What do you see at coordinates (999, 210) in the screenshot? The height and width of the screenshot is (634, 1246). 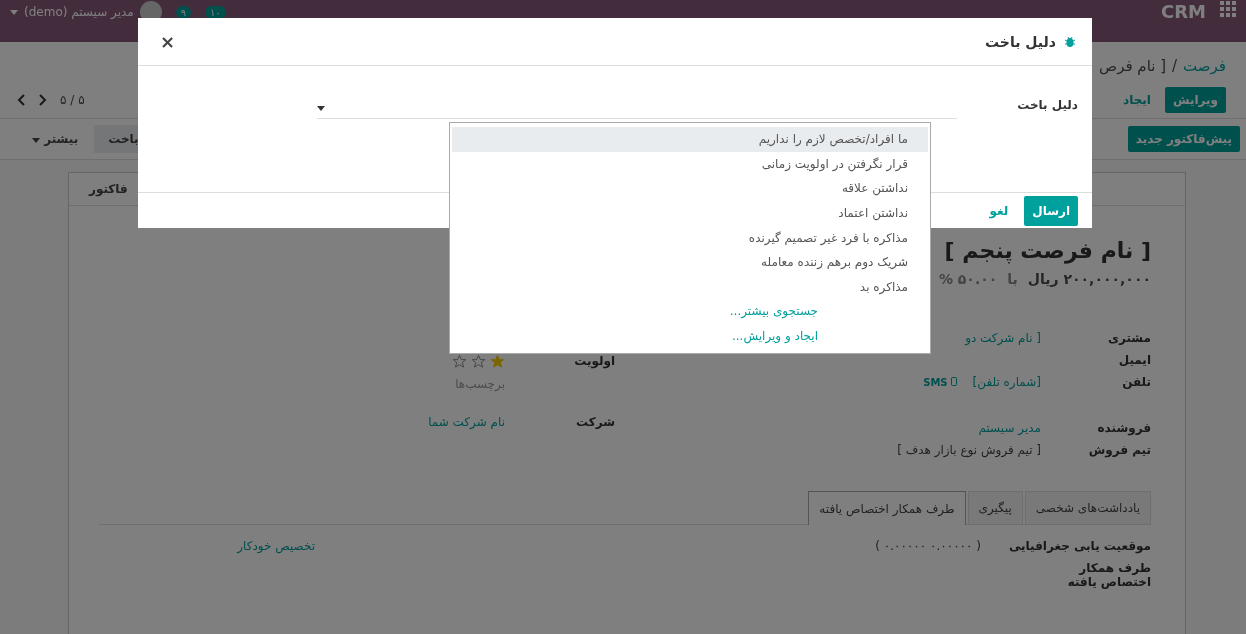 I see `cancel-button: لغو` at bounding box center [999, 210].